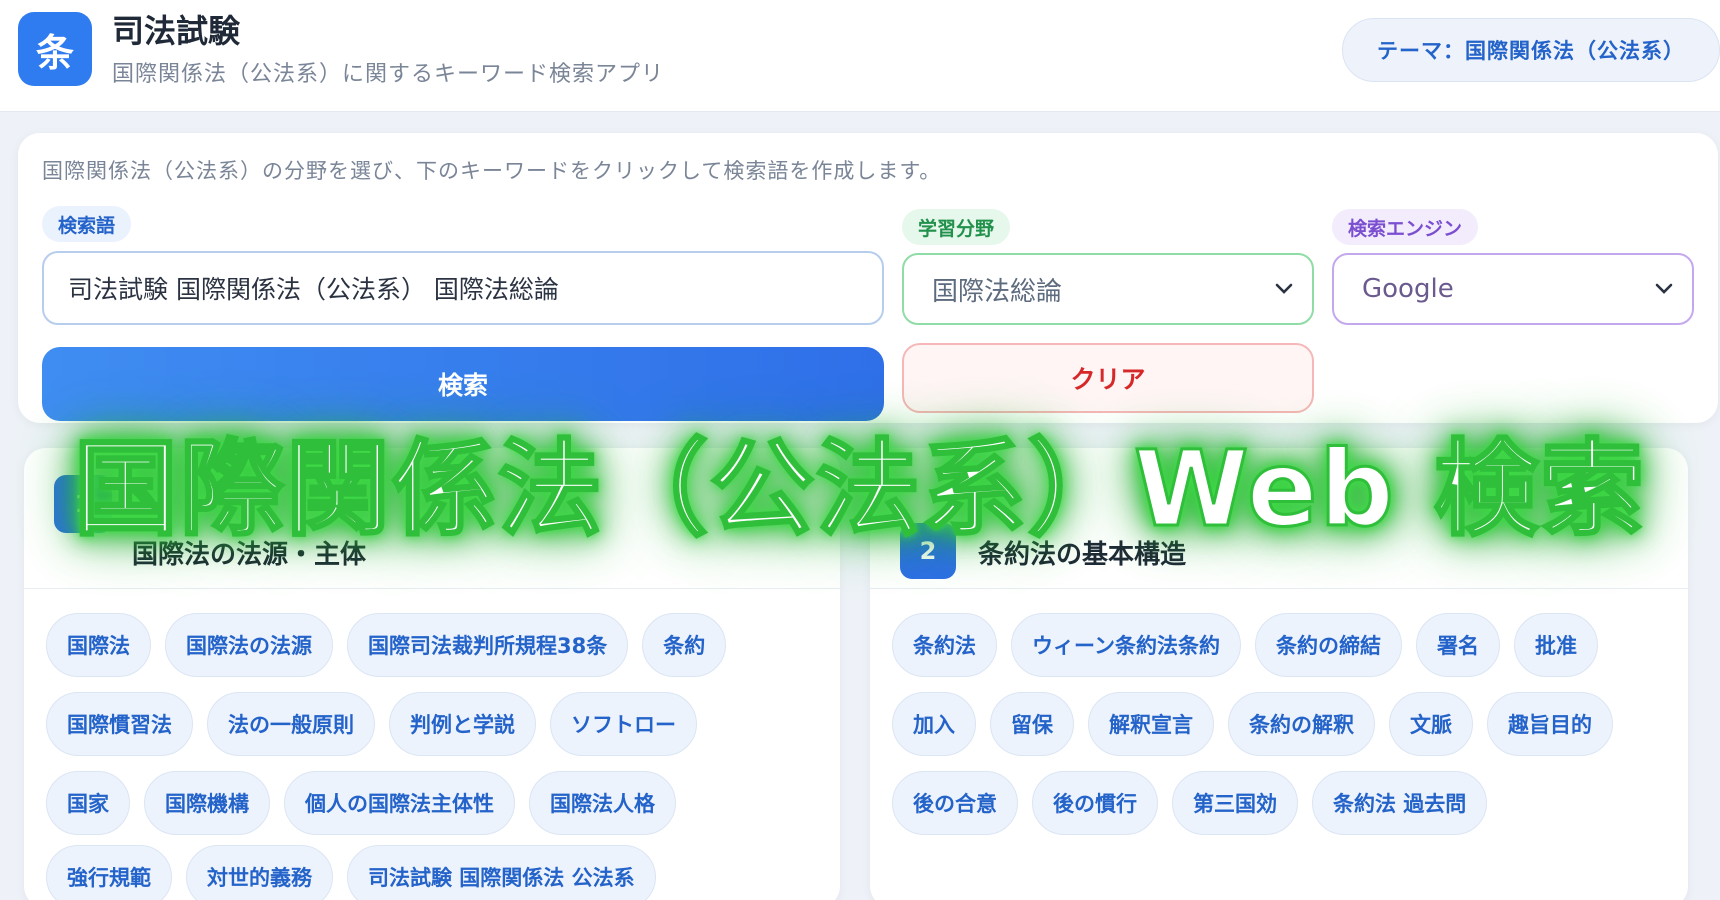 The width and height of the screenshot is (1720, 900). What do you see at coordinates (1095, 803) in the screenshot?
I see `keyword-tag: 後の慣行` at bounding box center [1095, 803].